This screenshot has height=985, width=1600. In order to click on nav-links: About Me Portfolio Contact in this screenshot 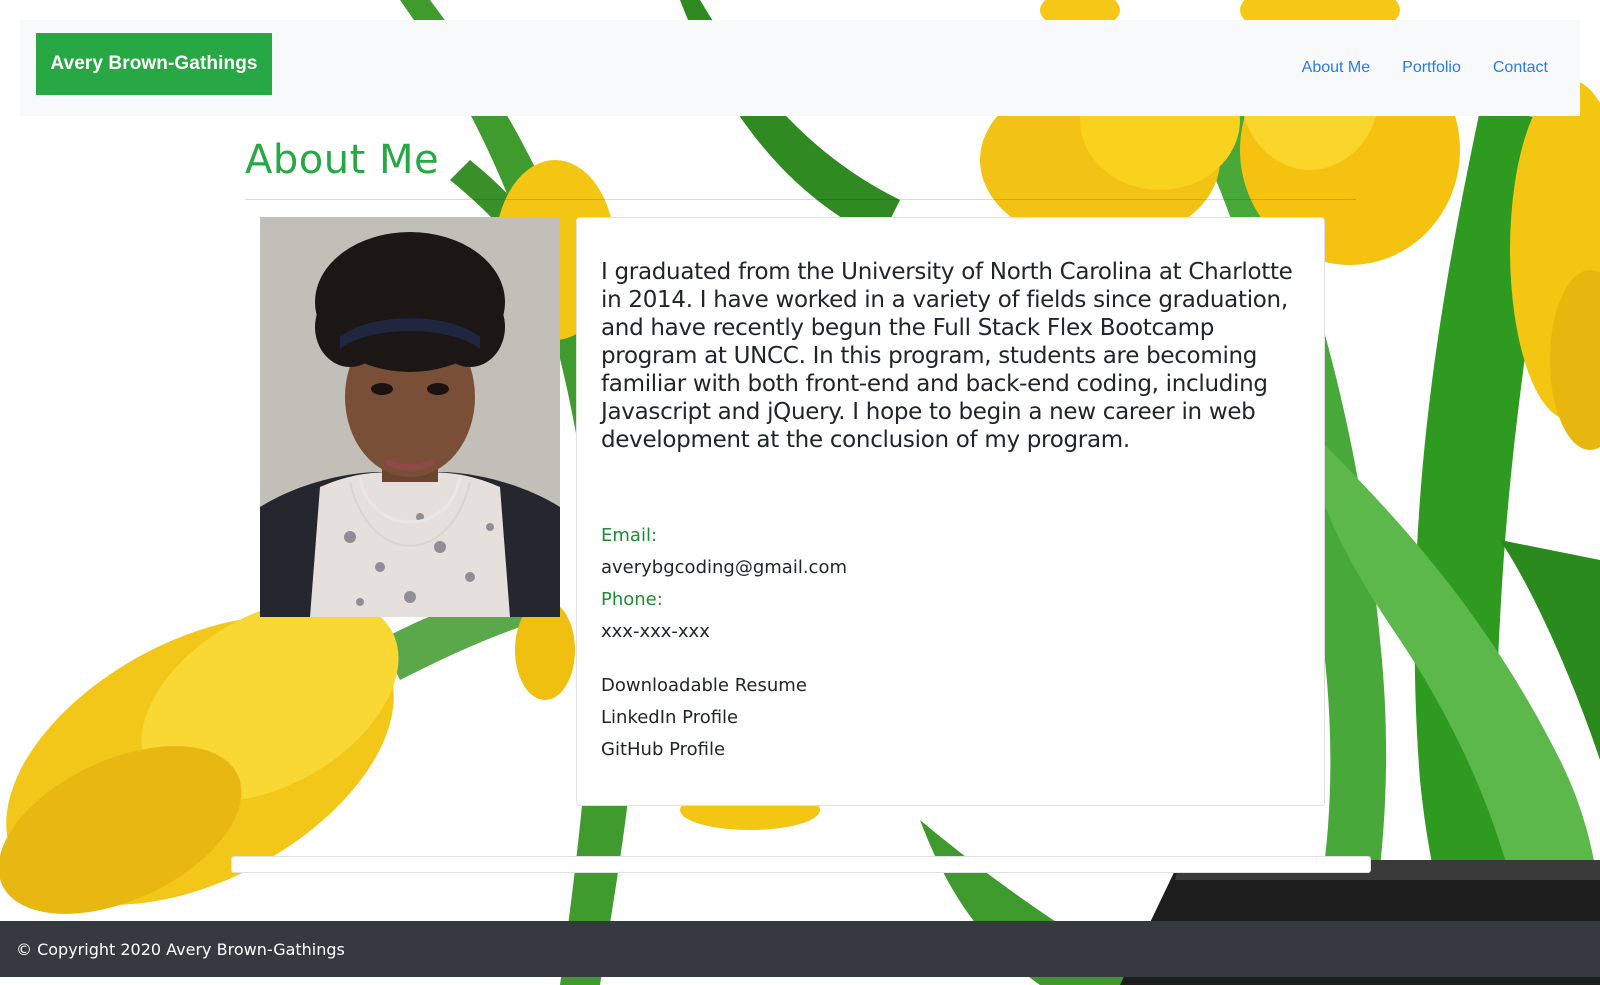, I will do `click(1425, 68)`.